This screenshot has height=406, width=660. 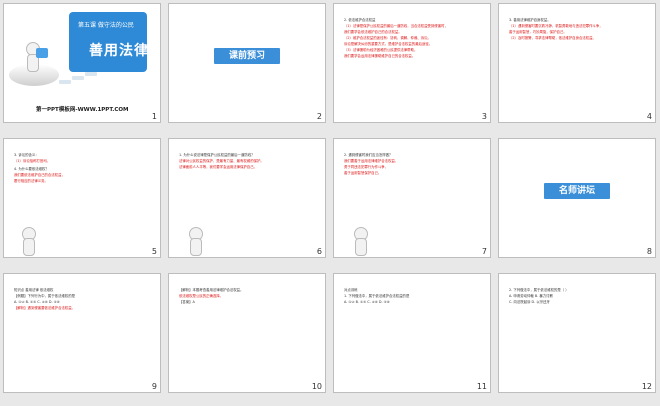 I want to click on slide-text-line: 我们要学会依法维护自己的合法权益。, so click(x=373, y=32).